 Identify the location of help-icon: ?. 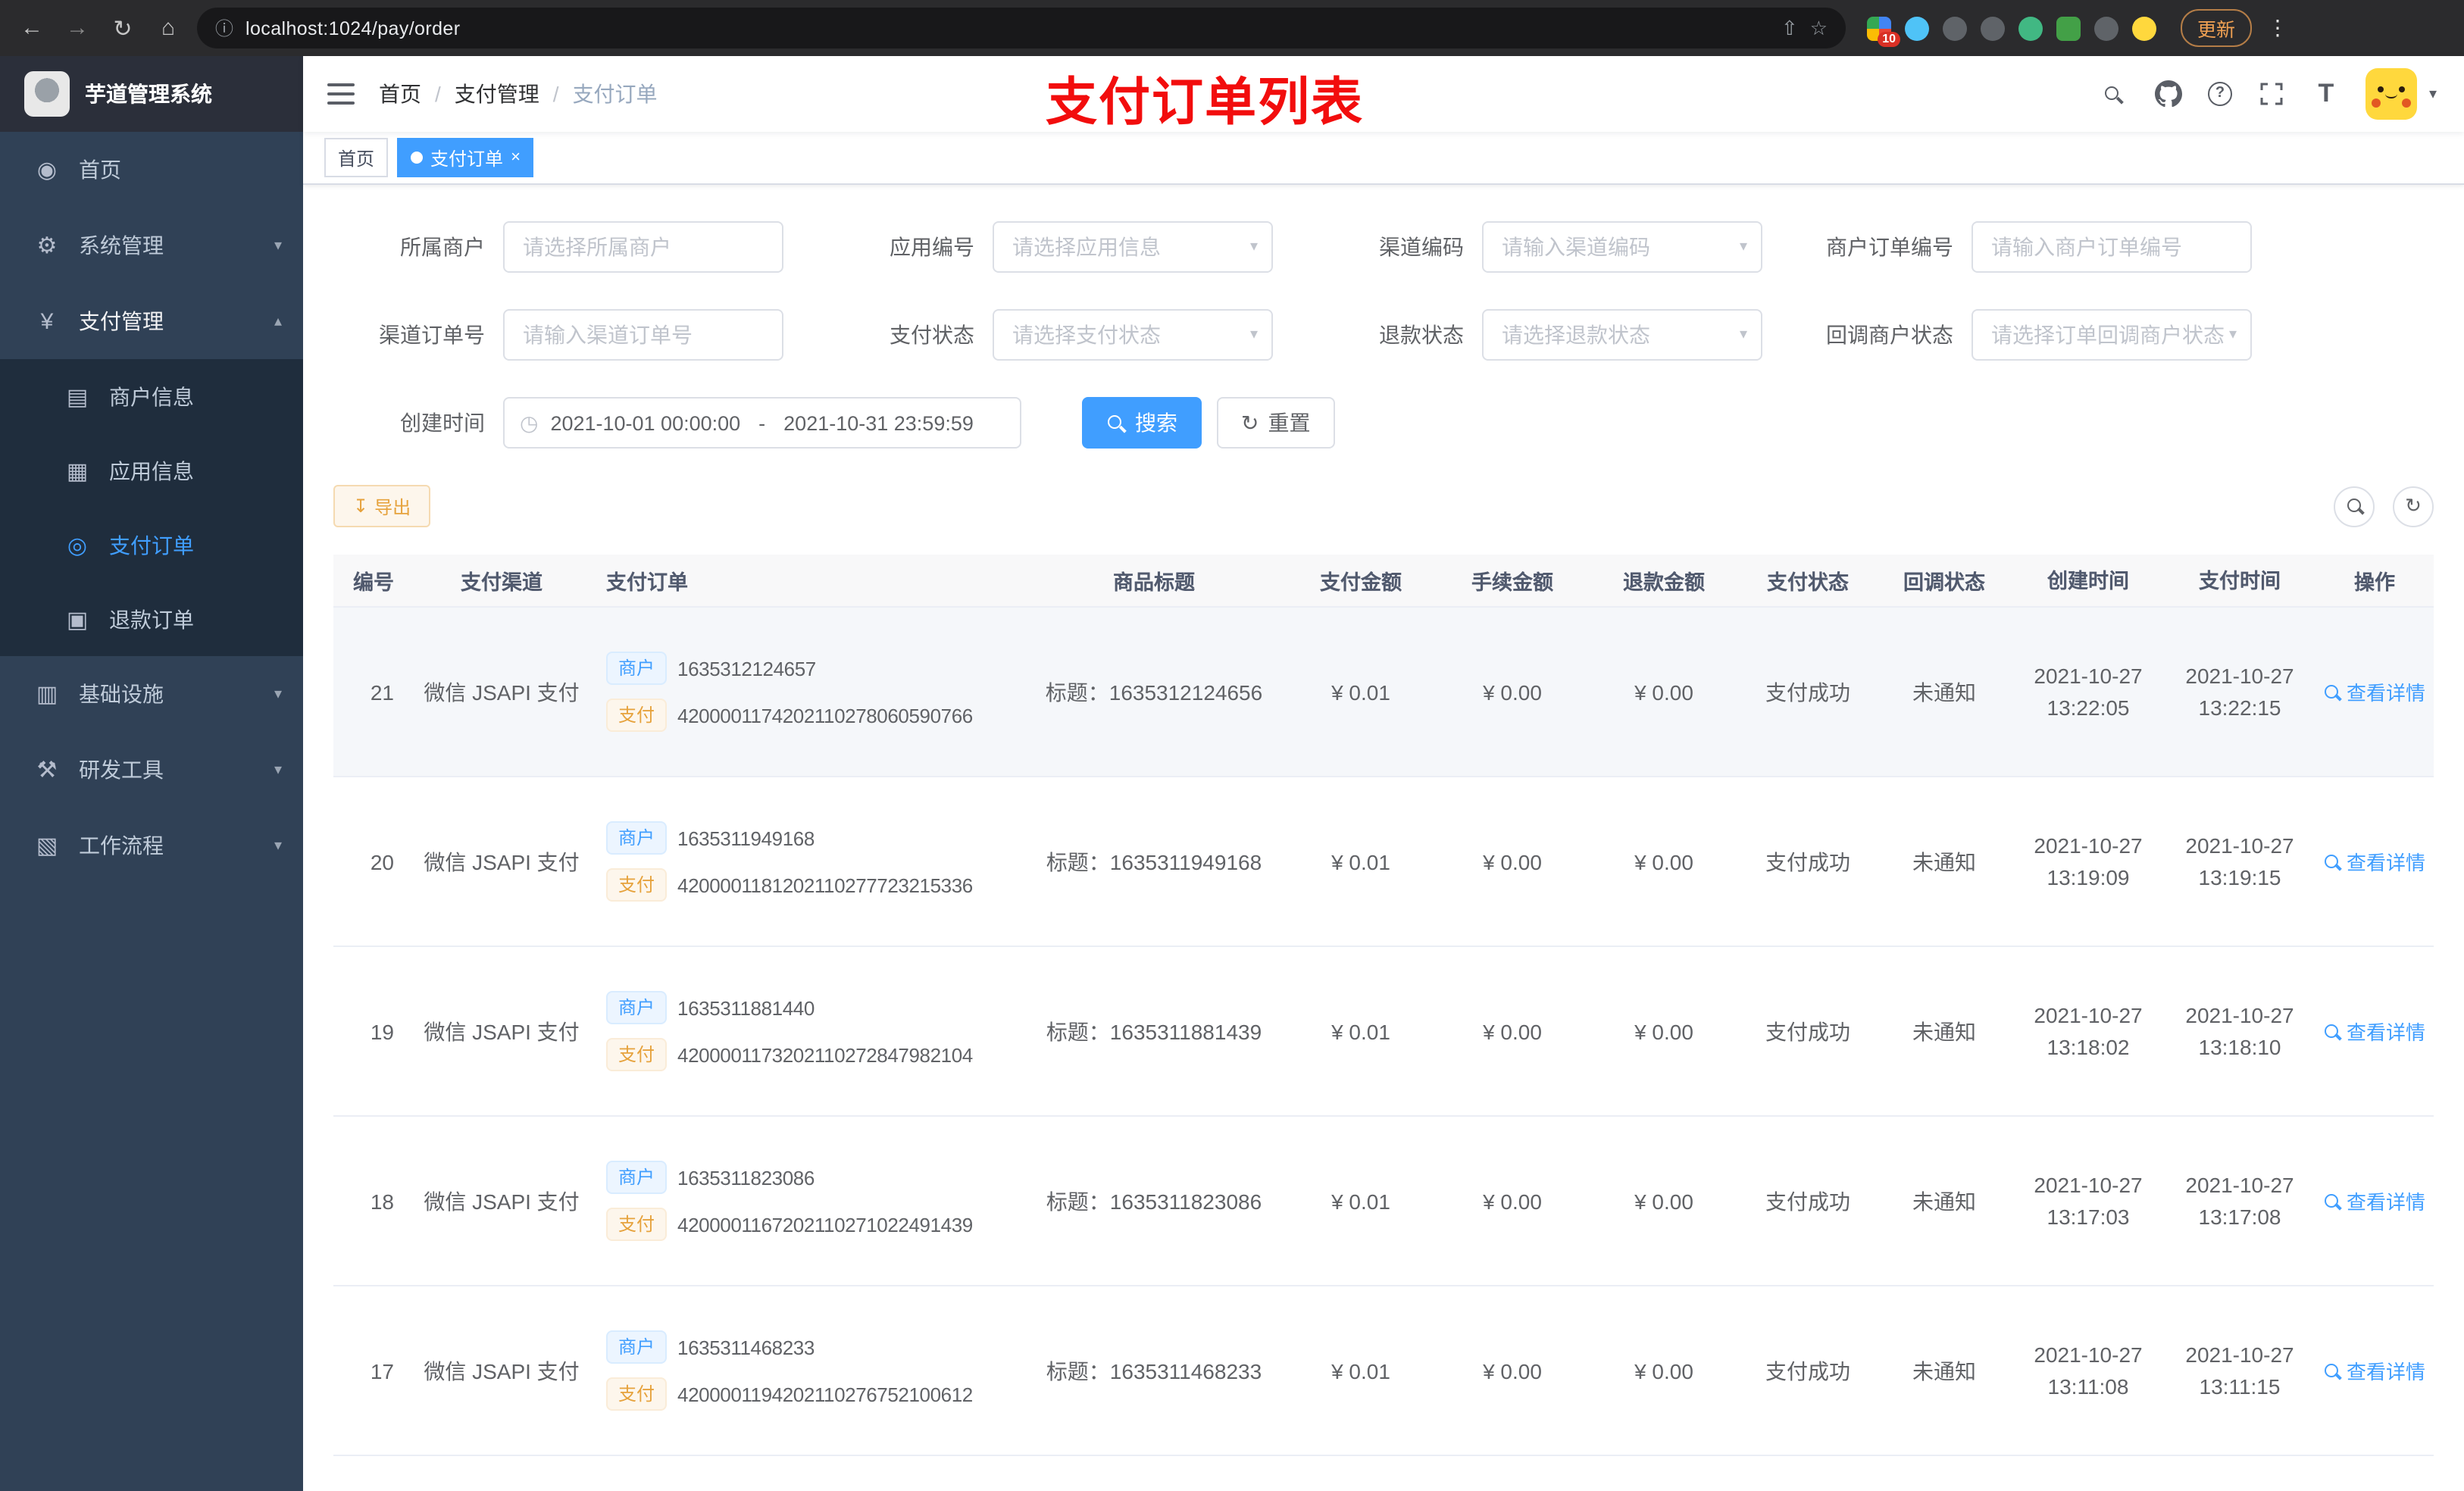
(2219, 94).